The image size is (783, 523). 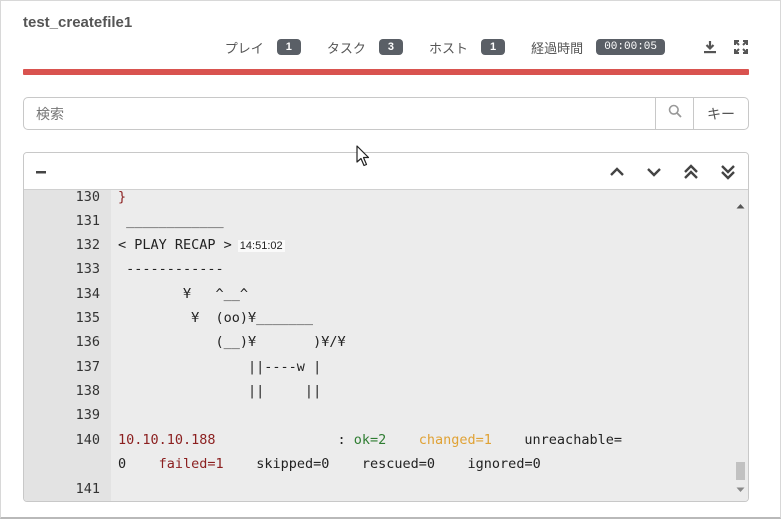 I want to click on log-line: 141, so click(x=376, y=489).